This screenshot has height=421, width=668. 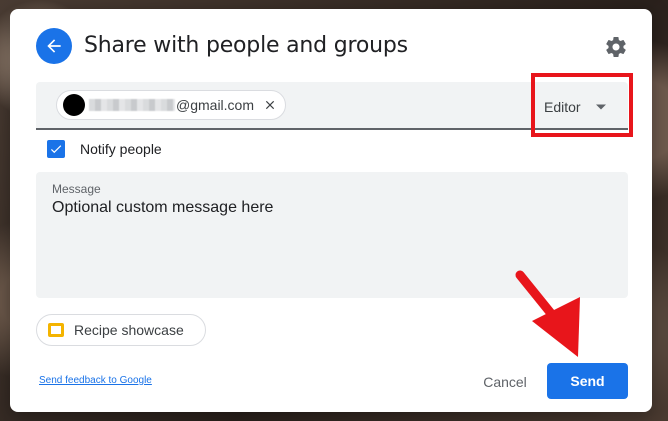 I want to click on back-button, so click(x=54, y=46).